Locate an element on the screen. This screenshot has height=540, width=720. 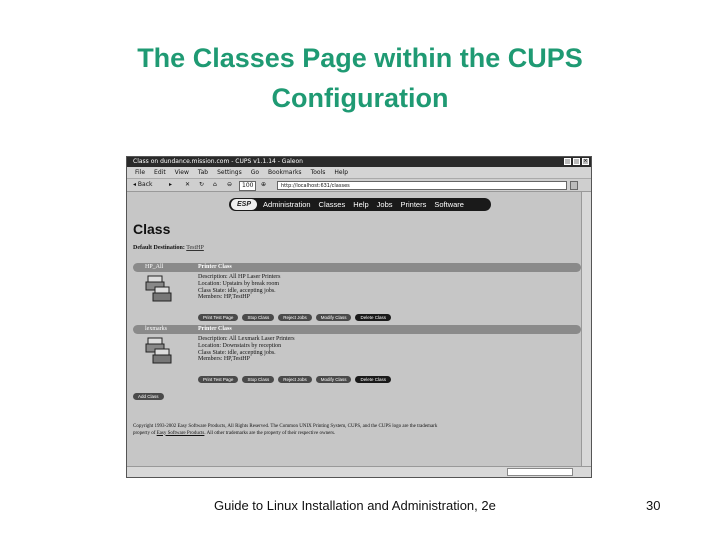
url-dropdown-icon is located at coordinates (574, 185).